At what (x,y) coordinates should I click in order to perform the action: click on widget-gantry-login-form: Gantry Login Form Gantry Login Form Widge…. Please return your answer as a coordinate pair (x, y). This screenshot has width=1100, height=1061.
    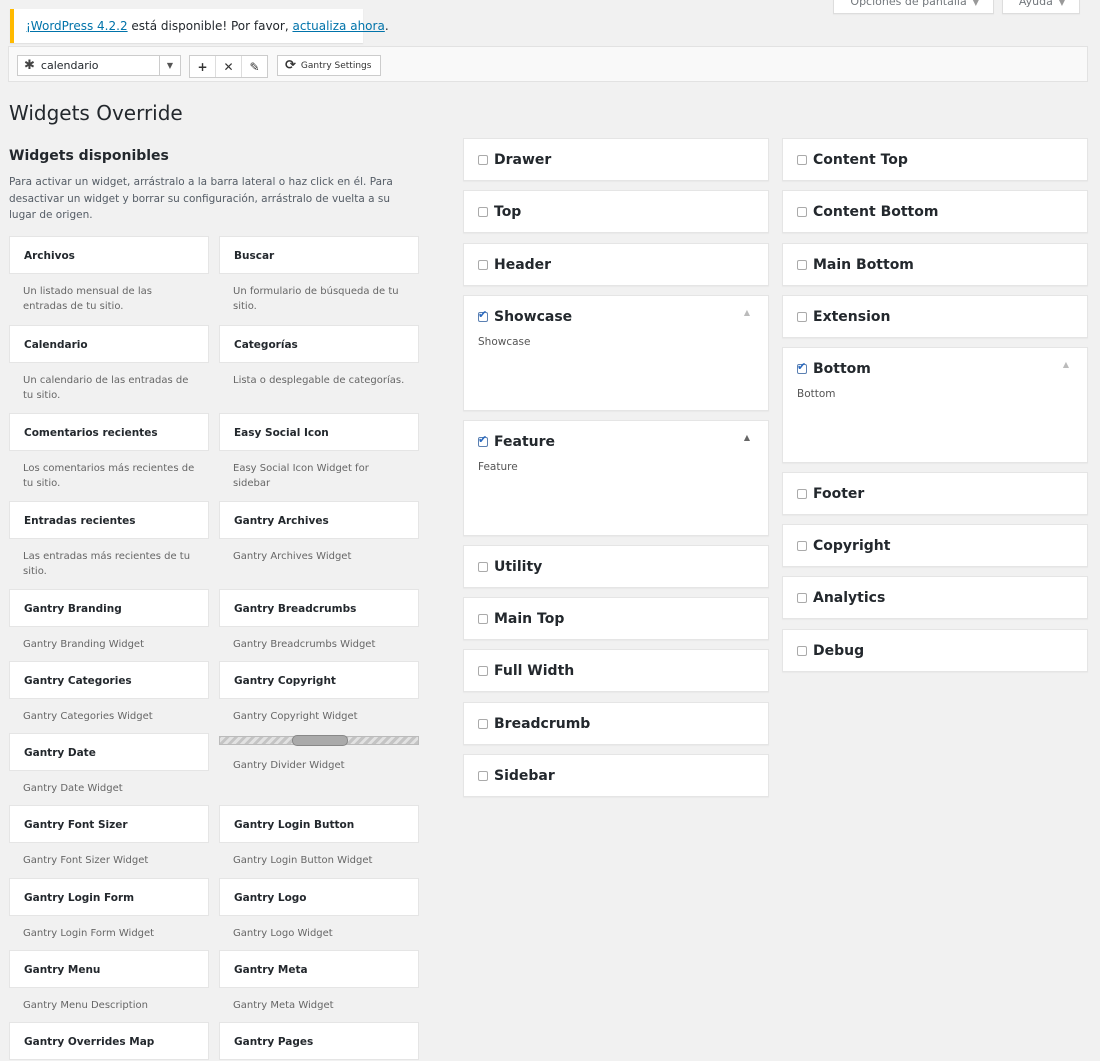
    Looking at the image, I should click on (109, 909).